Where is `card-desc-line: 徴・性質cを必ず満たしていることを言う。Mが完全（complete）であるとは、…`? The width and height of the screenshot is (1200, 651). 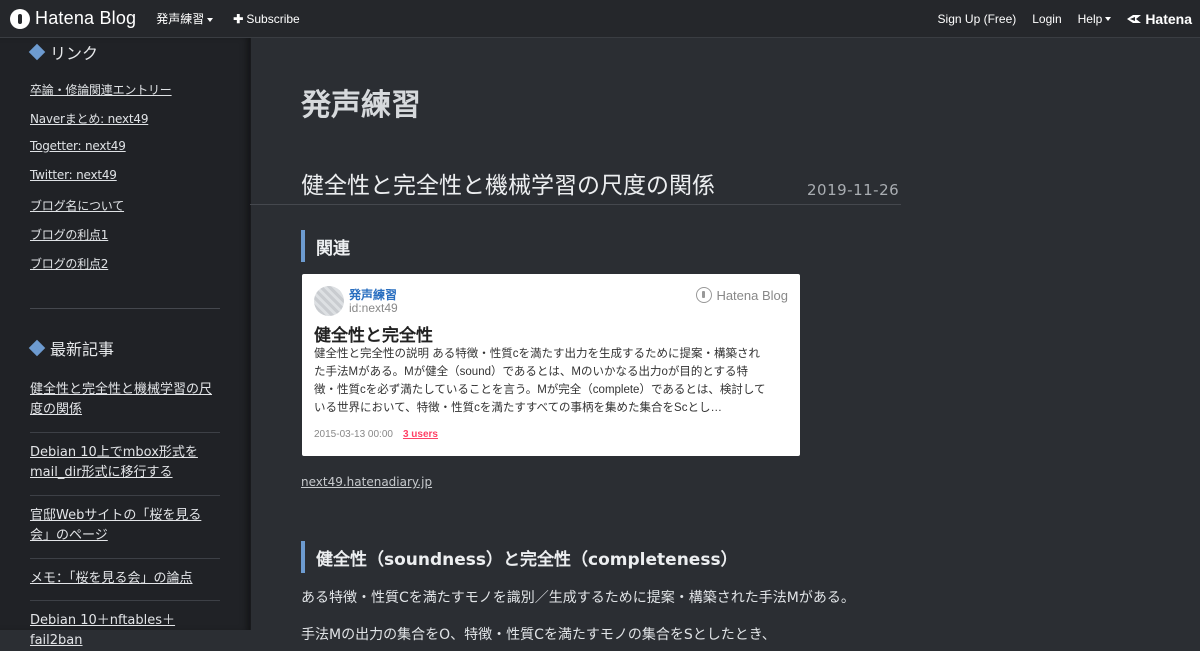 card-desc-line: 徴・性質cを必ず満たしていることを言う。Mが完全（complete）であるとは、… is located at coordinates (540, 390).